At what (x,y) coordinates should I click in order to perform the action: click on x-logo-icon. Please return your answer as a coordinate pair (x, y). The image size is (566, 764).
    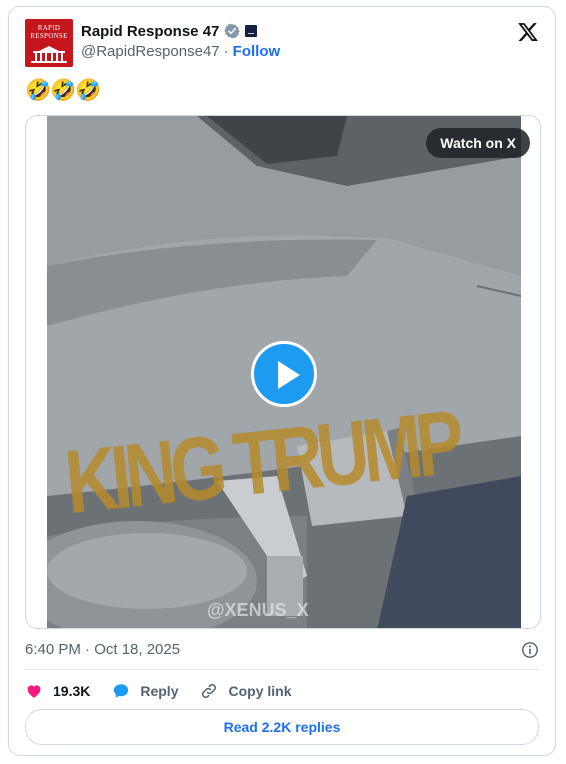
    Looking at the image, I should click on (528, 32).